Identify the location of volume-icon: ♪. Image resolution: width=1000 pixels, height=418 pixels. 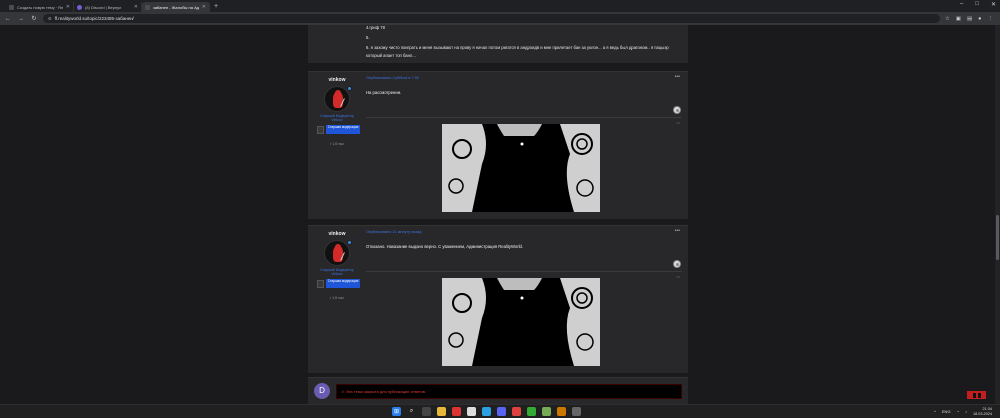
(966, 411).